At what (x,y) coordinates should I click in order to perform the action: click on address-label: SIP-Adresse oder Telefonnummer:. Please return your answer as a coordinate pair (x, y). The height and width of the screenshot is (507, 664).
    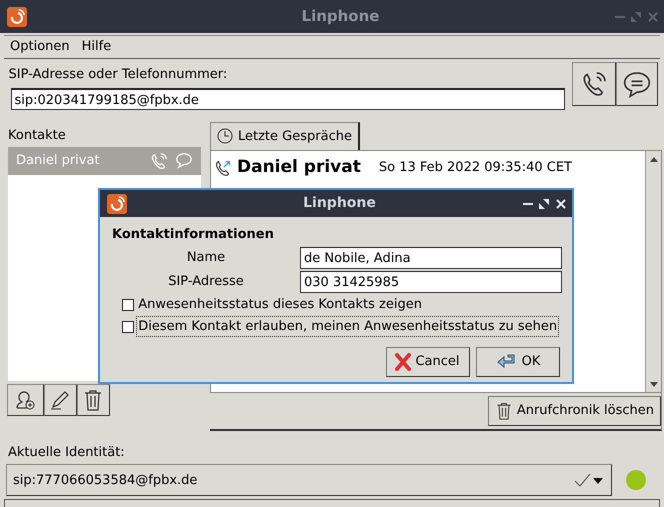
    Looking at the image, I should click on (118, 75).